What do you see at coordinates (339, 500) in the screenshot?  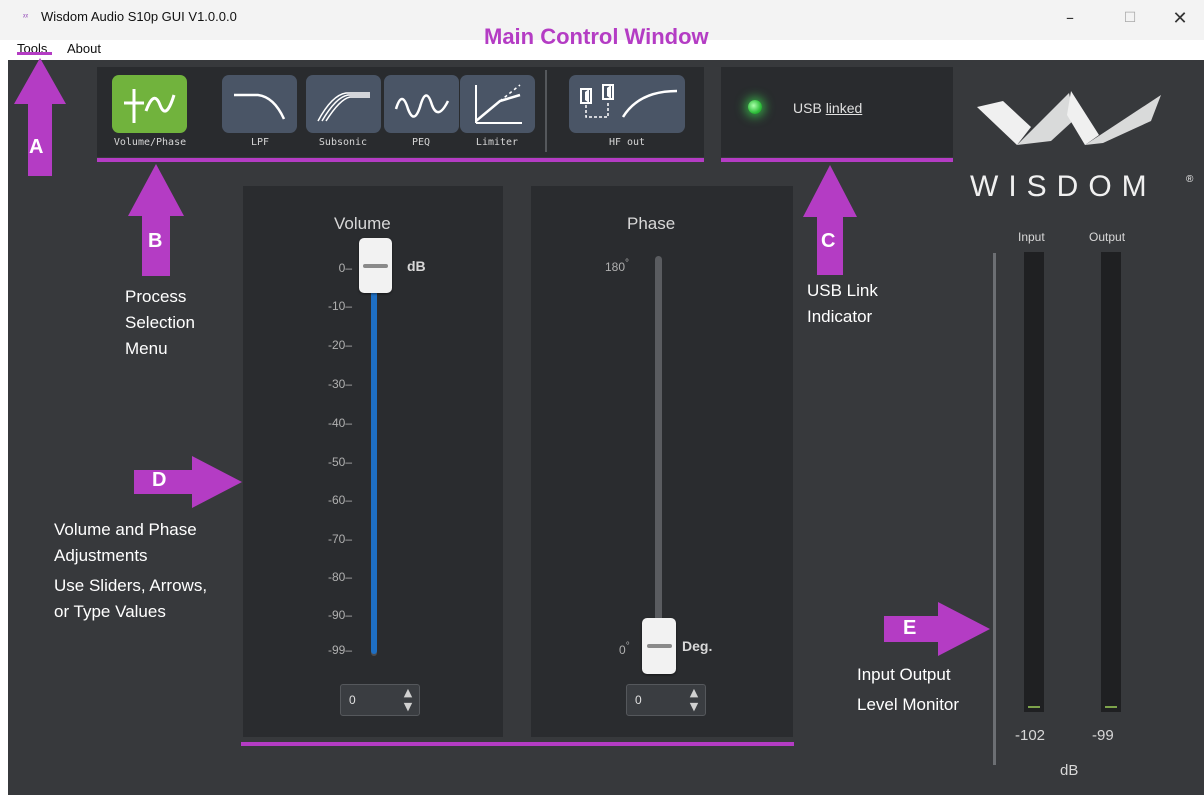 I see `volume-tick: -60–` at bounding box center [339, 500].